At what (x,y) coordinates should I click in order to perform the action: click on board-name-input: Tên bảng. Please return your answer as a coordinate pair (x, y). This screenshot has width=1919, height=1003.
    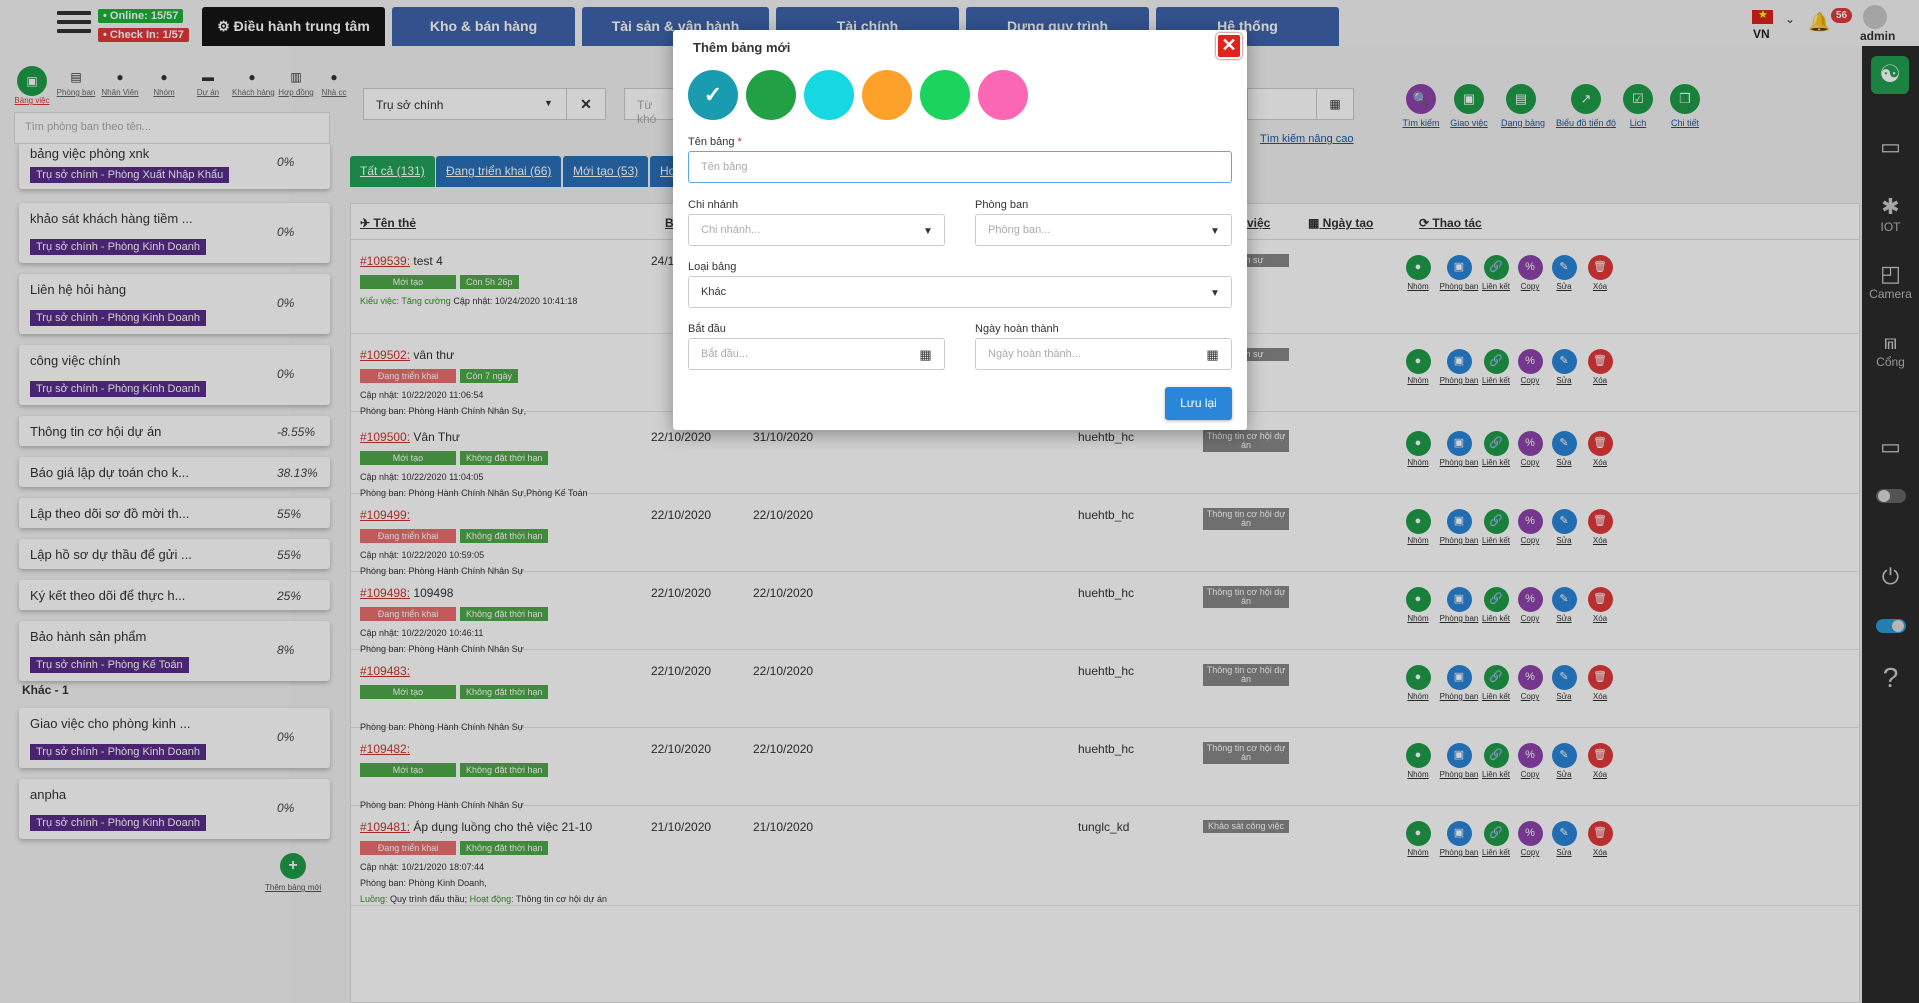
    Looking at the image, I should click on (960, 167).